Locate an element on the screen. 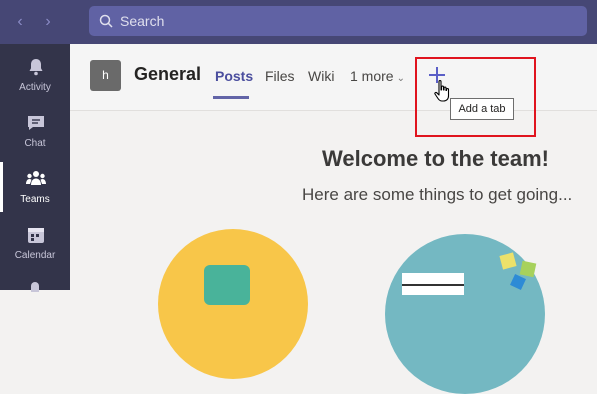 This screenshot has width=597, height=394. teams-icon is located at coordinates (36, 178).